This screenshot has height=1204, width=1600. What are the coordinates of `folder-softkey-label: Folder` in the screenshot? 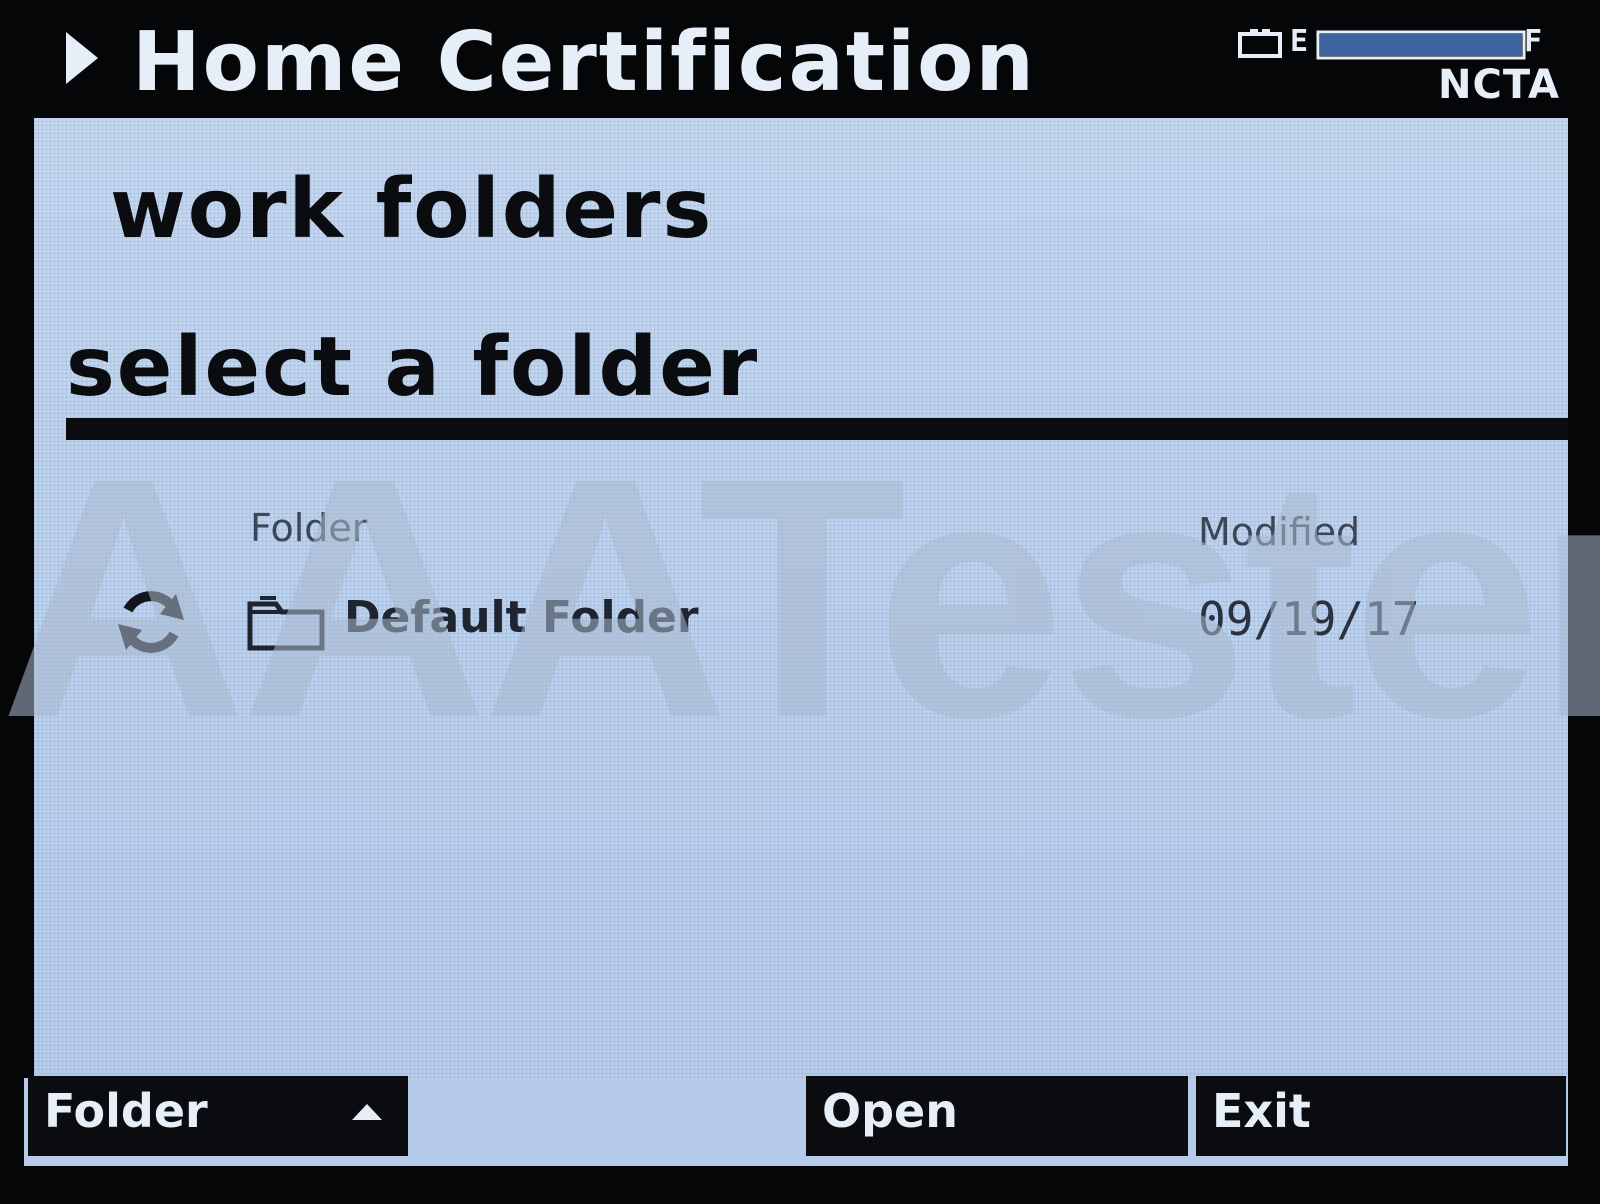 It's located at (126, 1111).